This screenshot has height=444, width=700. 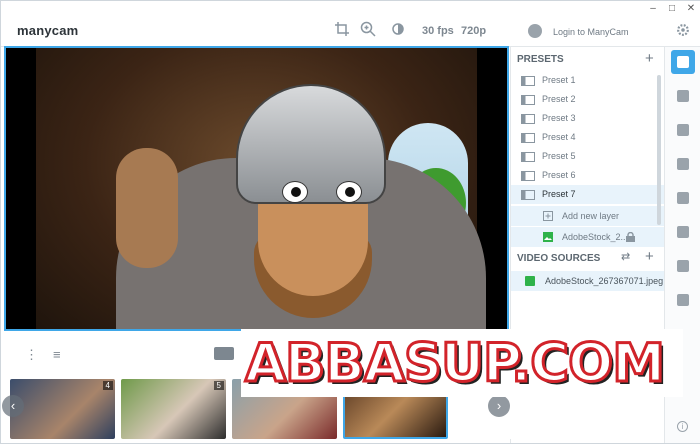 What do you see at coordinates (62, 409) in the screenshot?
I see `source-thumbnail: 4` at bounding box center [62, 409].